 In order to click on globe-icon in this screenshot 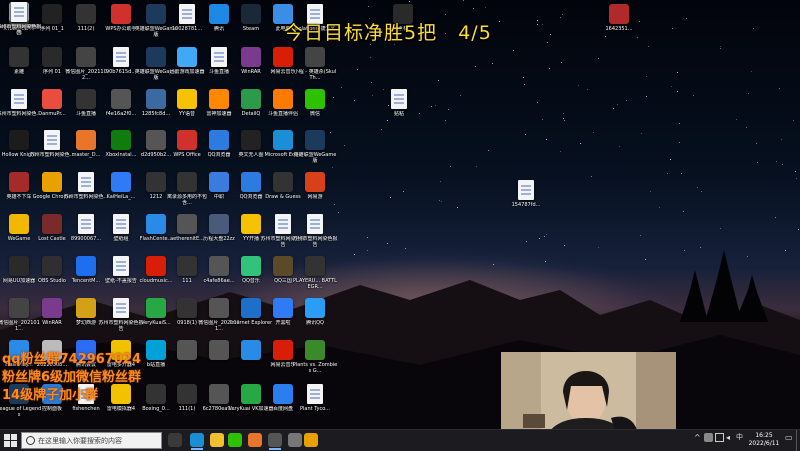, I will do `click(251, 99)`.